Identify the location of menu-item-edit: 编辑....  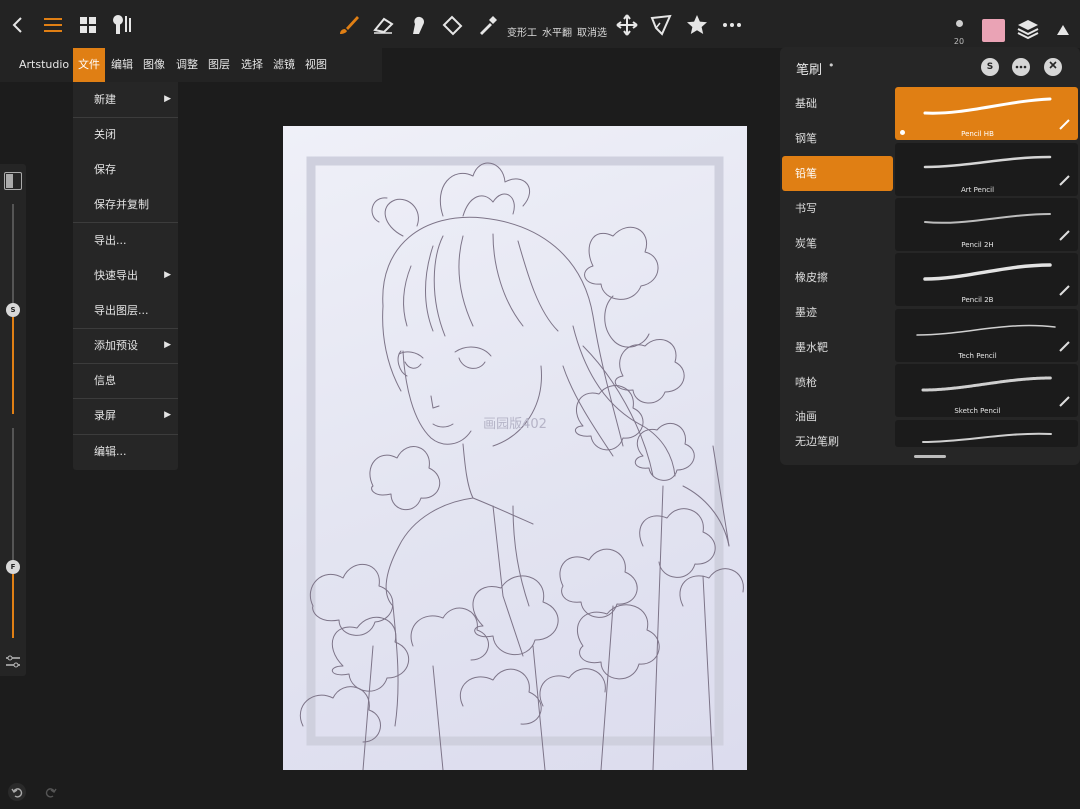
(125, 451).